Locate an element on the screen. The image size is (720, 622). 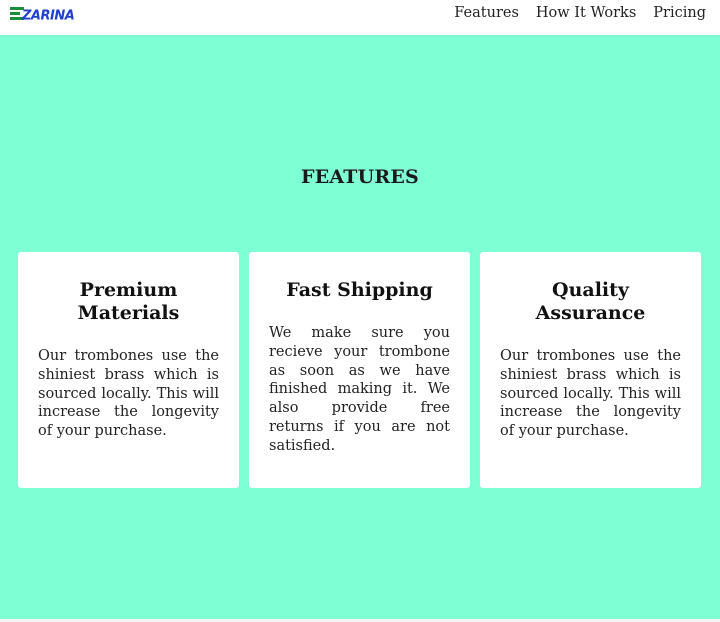
nav-link-pricing: Pricing is located at coordinates (679, 13).